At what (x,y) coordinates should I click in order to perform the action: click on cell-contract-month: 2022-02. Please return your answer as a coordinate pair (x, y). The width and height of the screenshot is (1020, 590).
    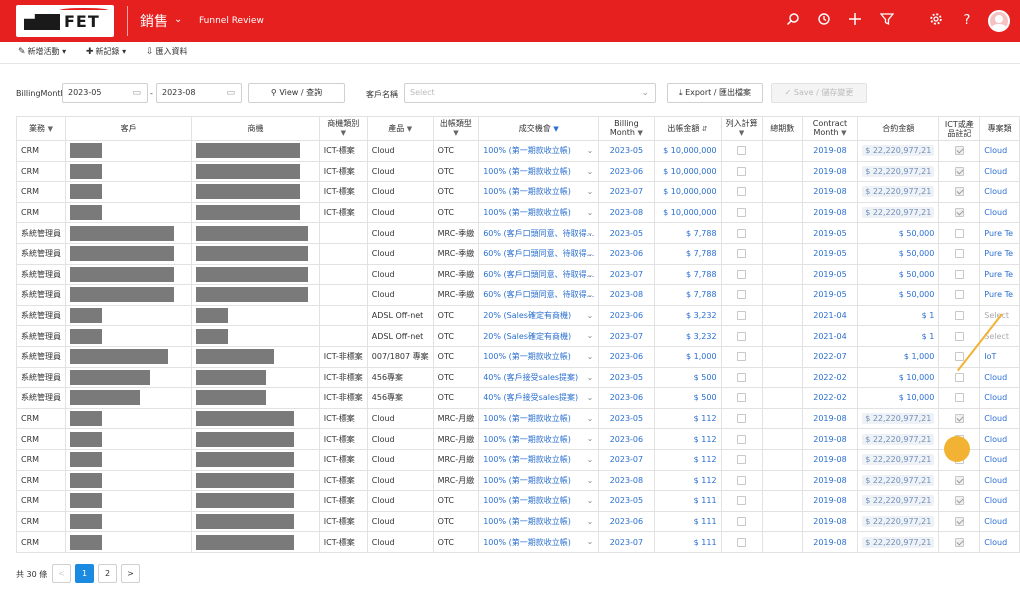
    Looking at the image, I should click on (830, 377).